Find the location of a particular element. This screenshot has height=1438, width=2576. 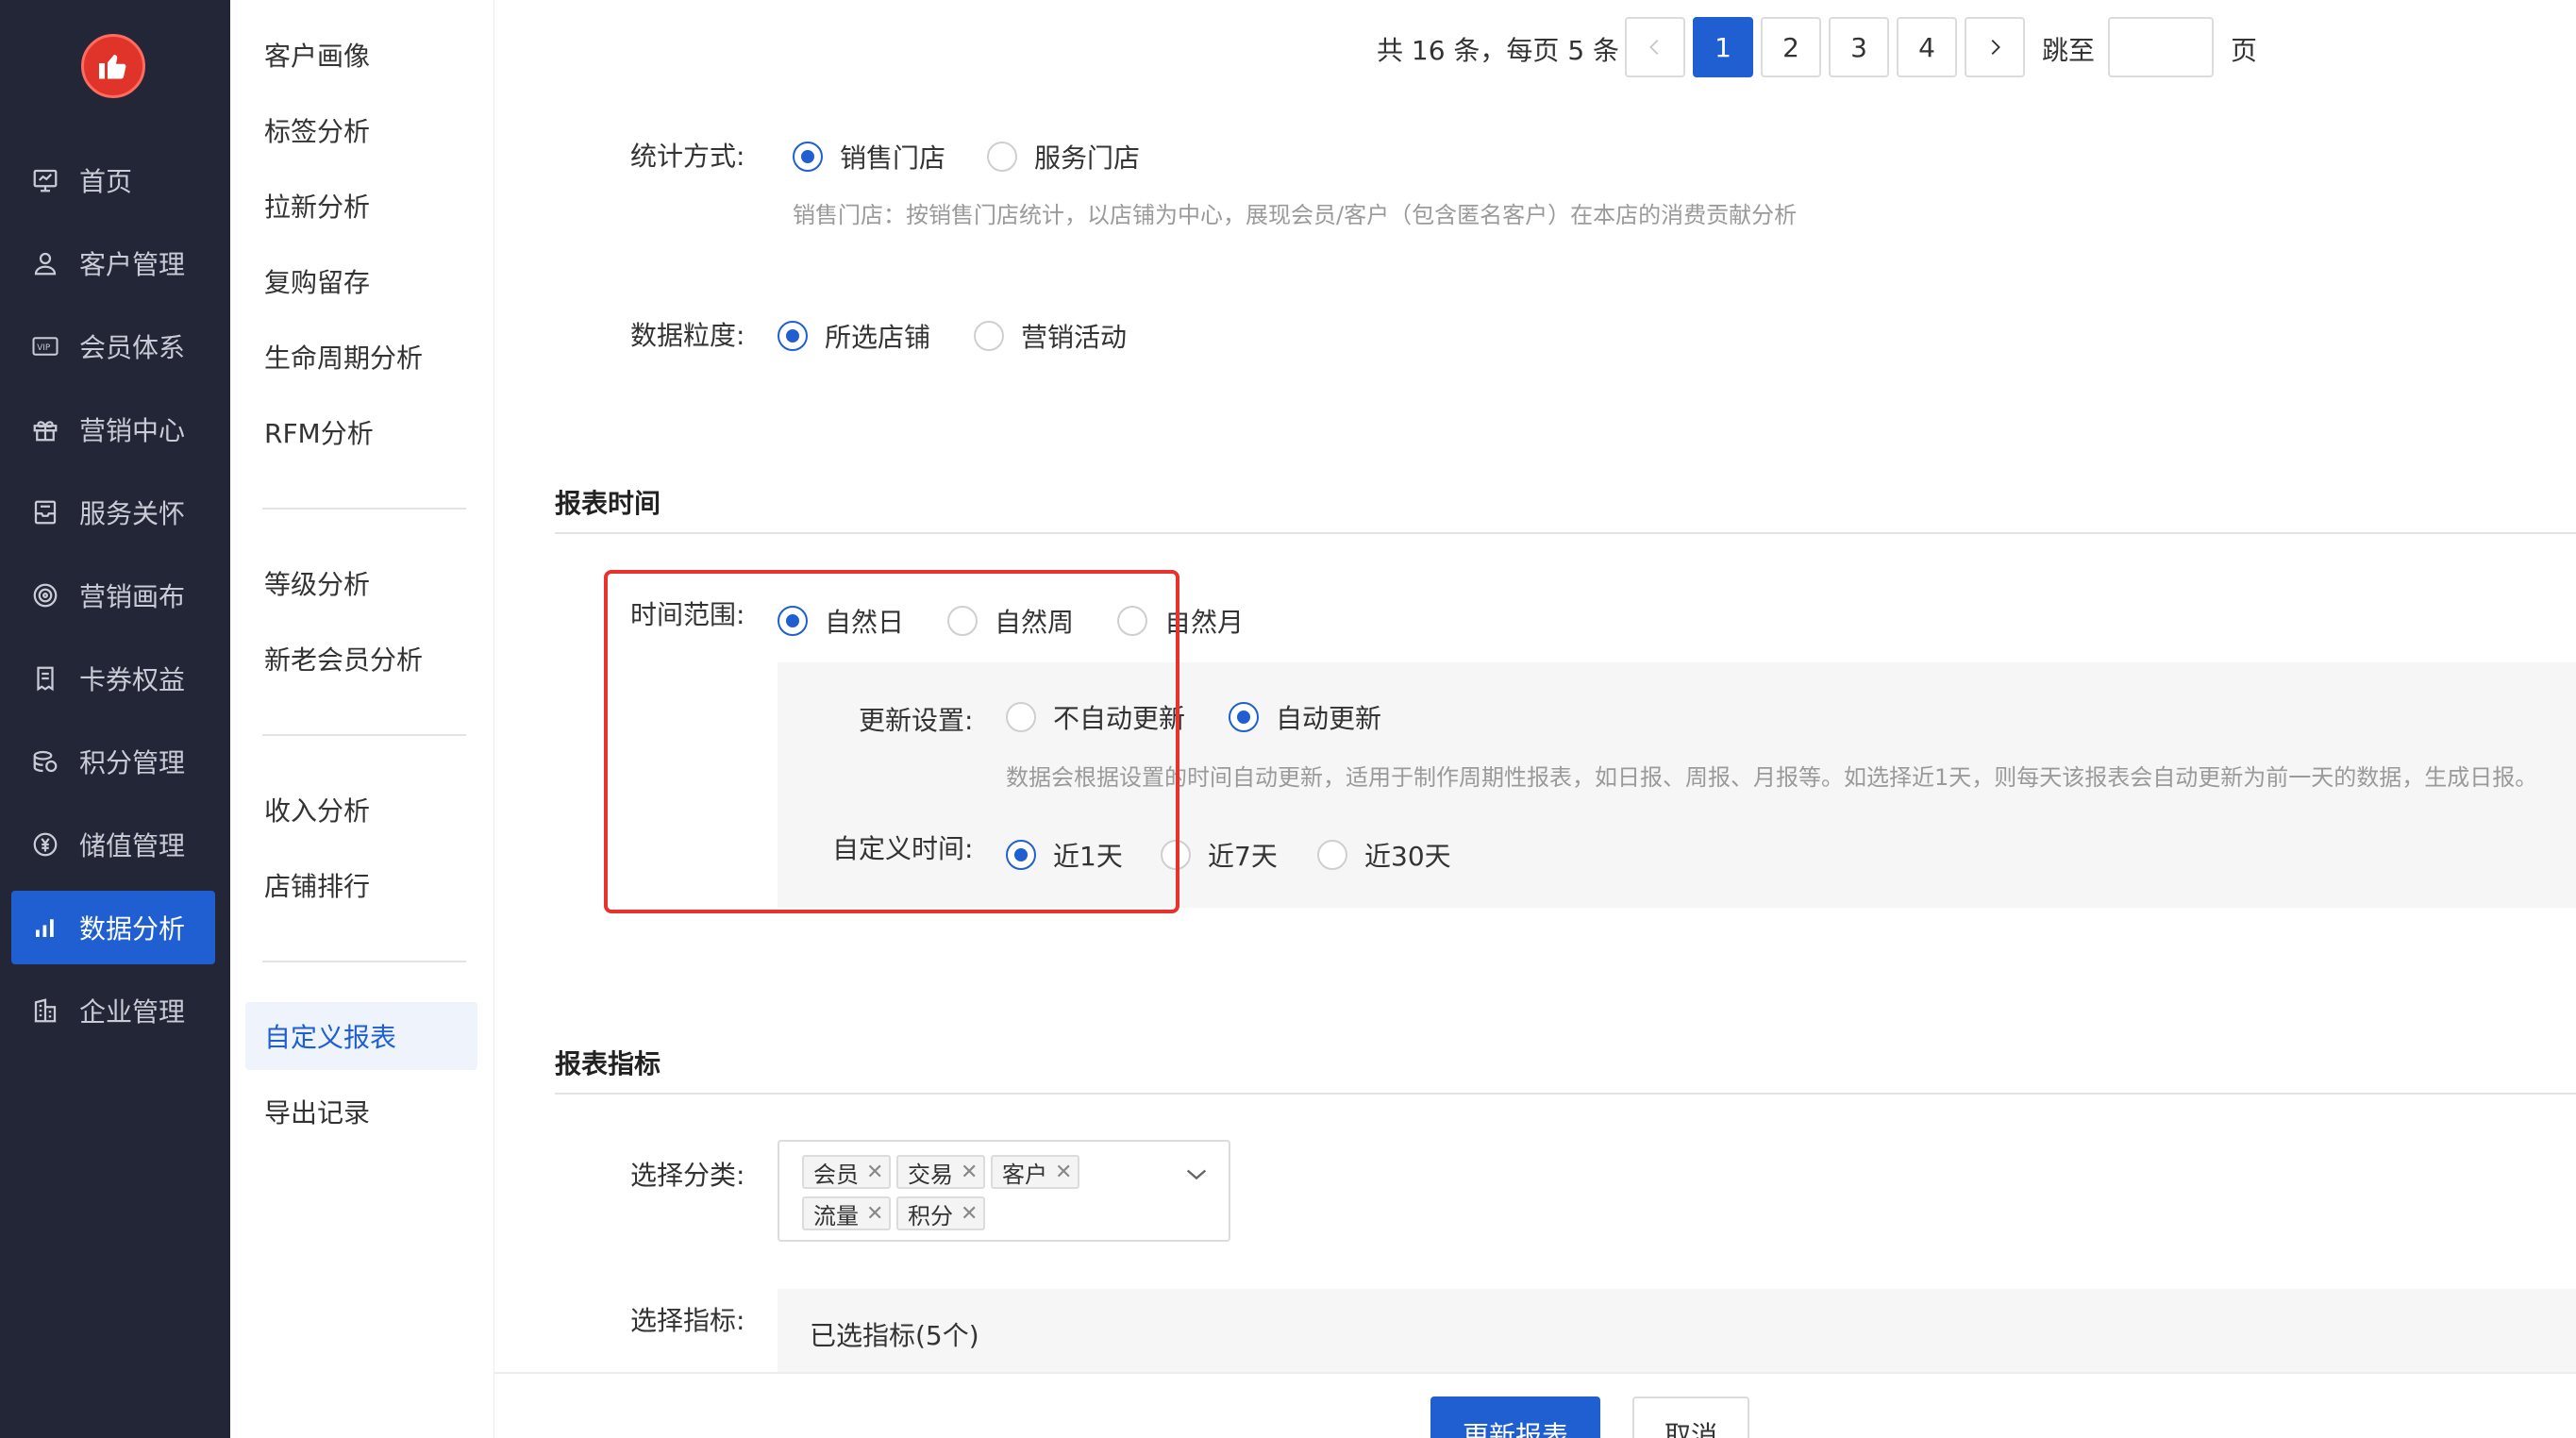

submenu-item-export-records: 导出记录 is located at coordinates (361, 1111).